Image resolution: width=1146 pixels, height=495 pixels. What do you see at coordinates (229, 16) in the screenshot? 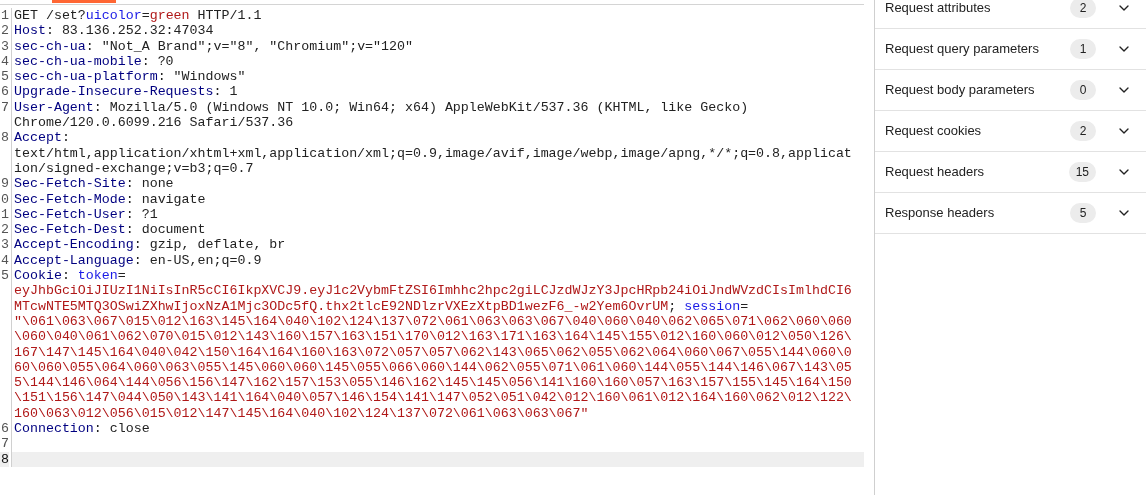
I see `code-text: HTTP/1.1` at bounding box center [229, 16].